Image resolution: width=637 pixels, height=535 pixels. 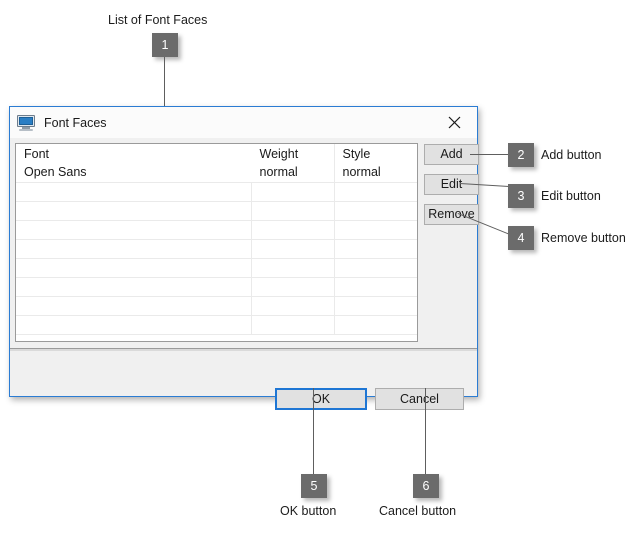 I want to click on table-header-row: Font Weight Style, so click(x=216, y=153).